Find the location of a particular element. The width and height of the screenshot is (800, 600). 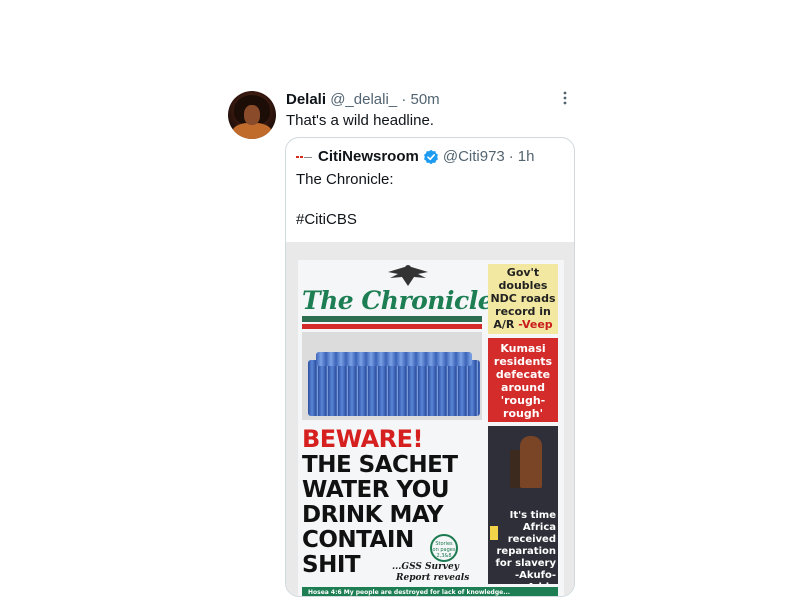

author-handle: @_delali_ is located at coordinates (363, 99).